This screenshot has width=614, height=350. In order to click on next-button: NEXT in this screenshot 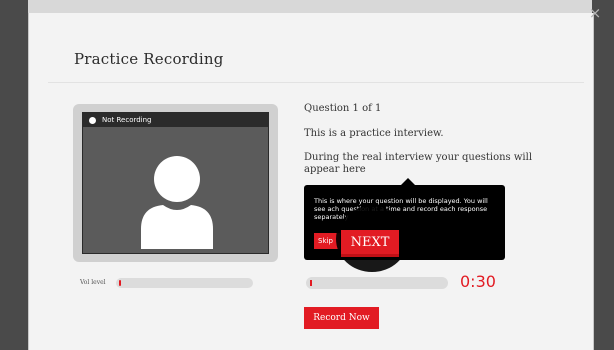, I will do `click(370, 242)`.